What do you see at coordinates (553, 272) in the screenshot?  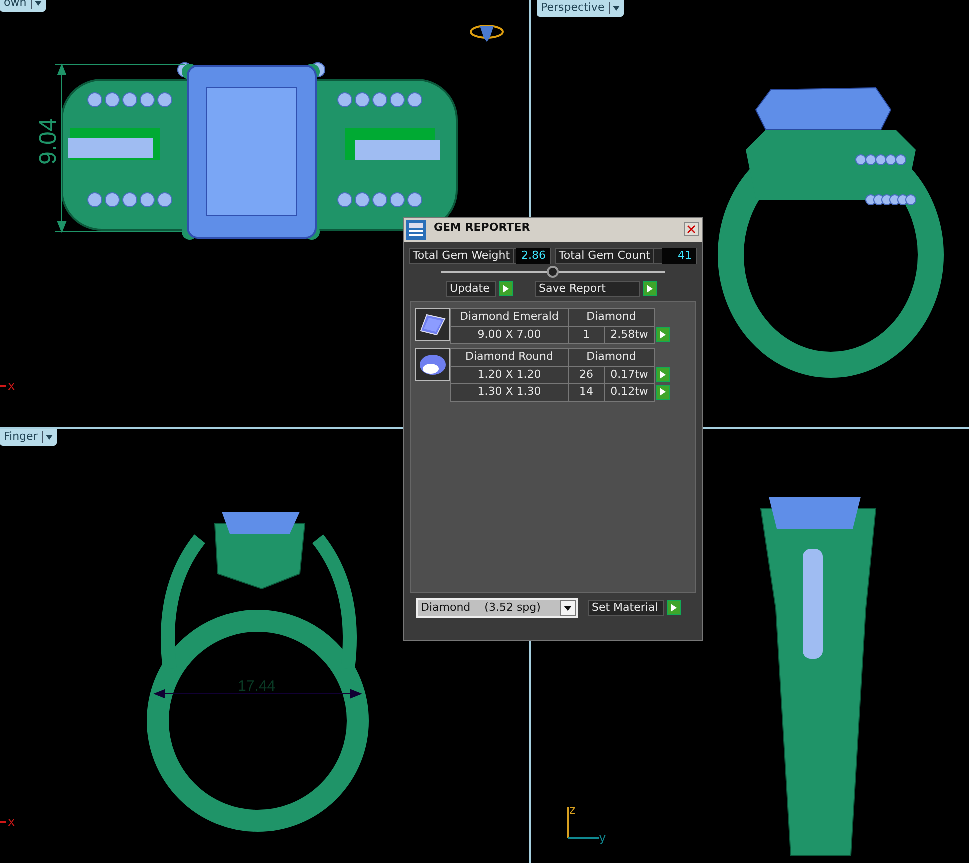 I see `slider-thumb` at bounding box center [553, 272].